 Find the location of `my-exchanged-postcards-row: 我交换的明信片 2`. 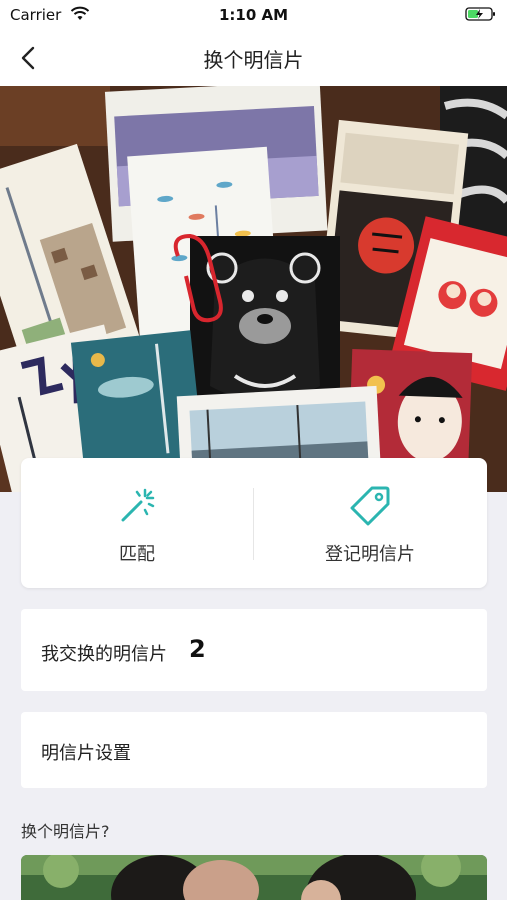

my-exchanged-postcards-row: 我交换的明信片 2 is located at coordinates (254, 650).